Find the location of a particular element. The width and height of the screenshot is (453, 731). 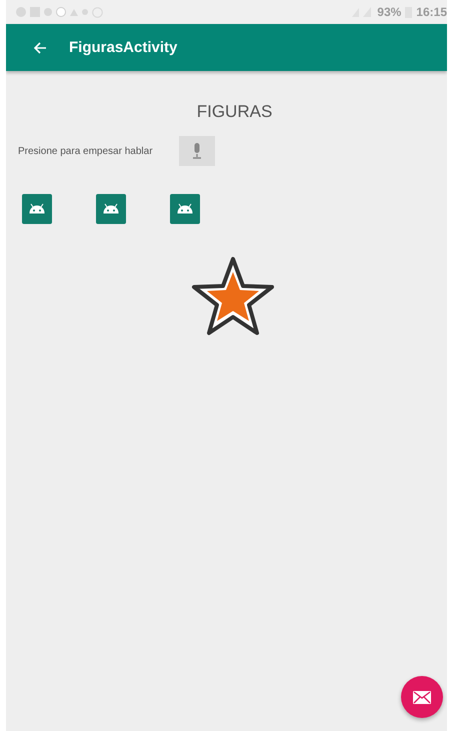

ring-icon is located at coordinates (97, 12).